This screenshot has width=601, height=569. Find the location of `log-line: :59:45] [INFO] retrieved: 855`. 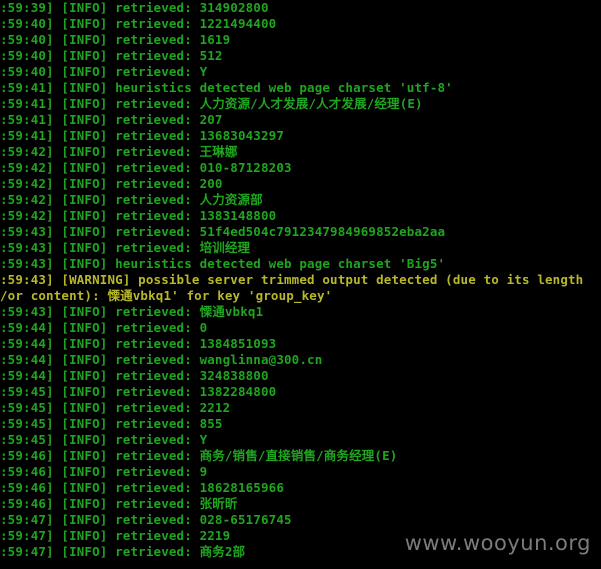

log-line: :59:45] [INFO] retrieved: 855 is located at coordinates (111, 423).